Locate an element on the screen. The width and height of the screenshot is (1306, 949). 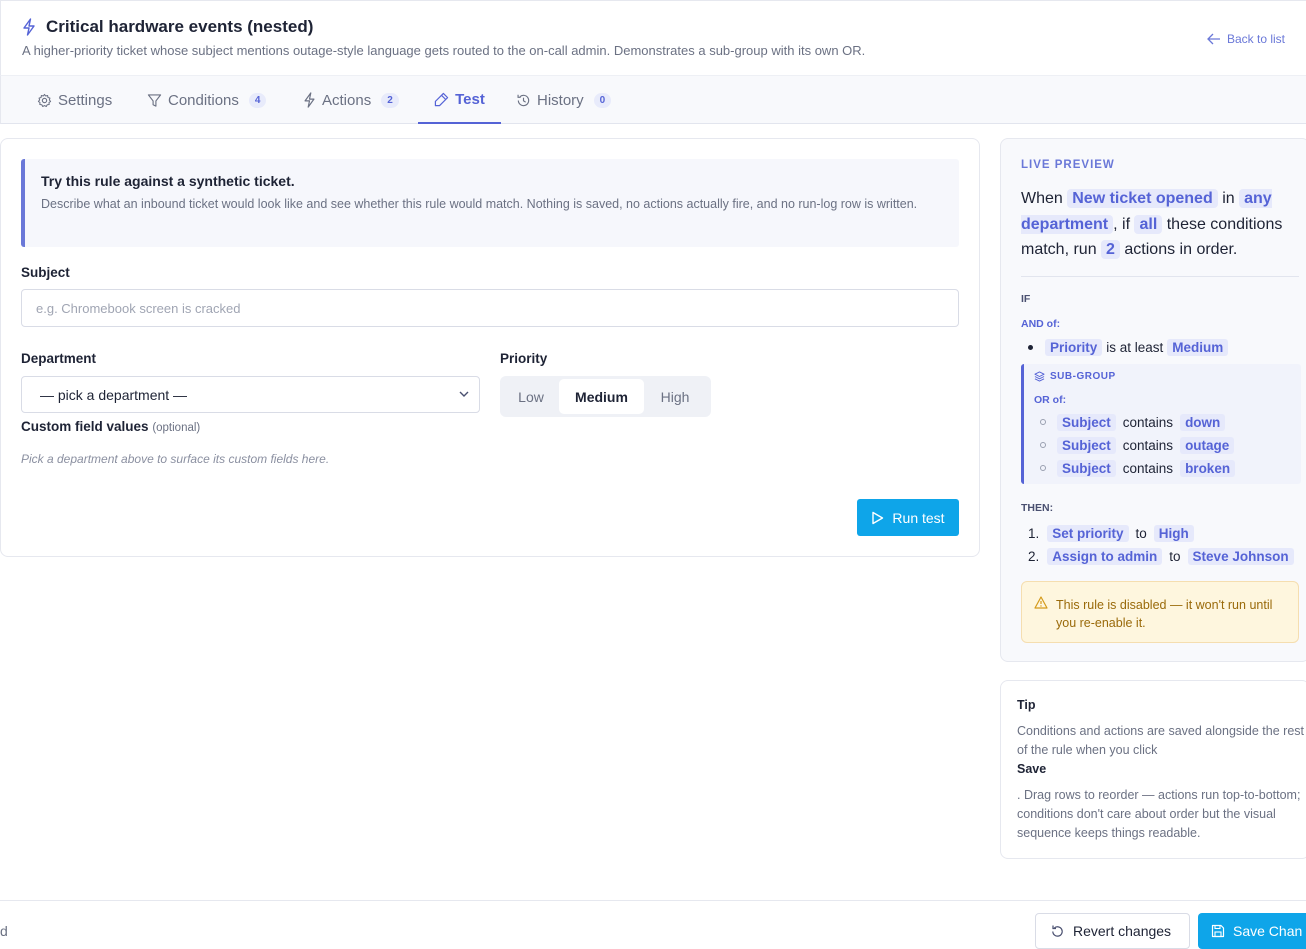
tab-actions: Actions 2 is located at coordinates (351, 100).